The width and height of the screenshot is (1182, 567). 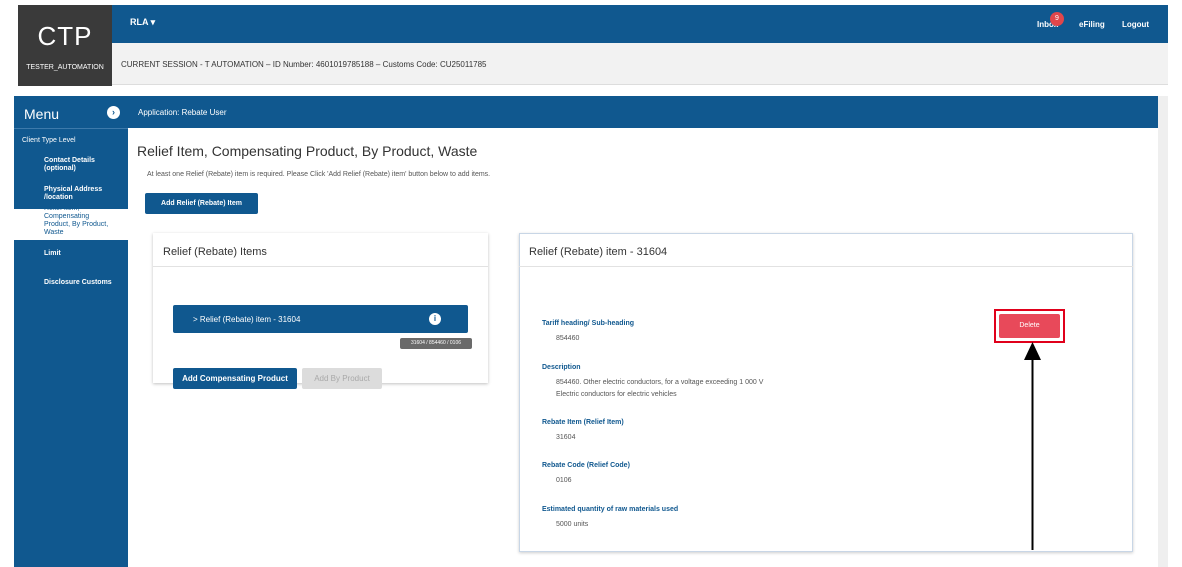 I want to click on rebate-item-label: Rebate Item (Relief Item), so click(x=583, y=422).